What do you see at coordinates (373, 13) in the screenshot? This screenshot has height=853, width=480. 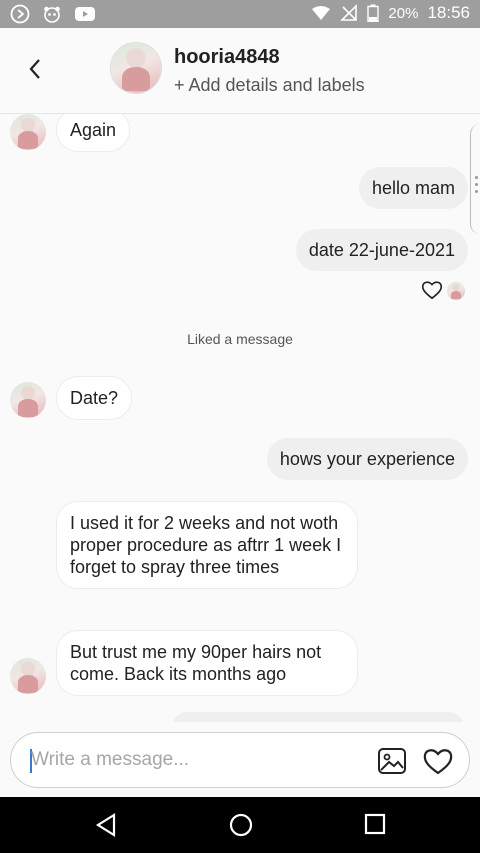 I see `battery-icon` at bounding box center [373, 13].